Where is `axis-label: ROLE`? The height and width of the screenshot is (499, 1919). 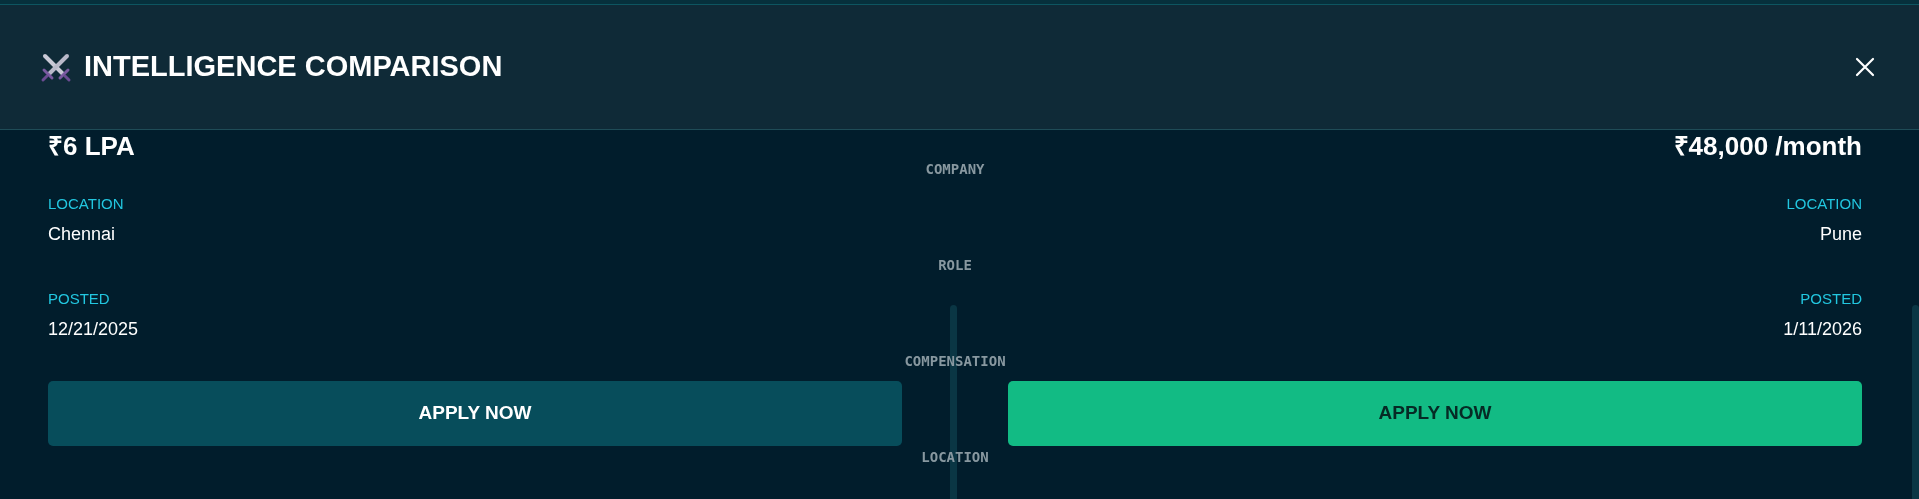 axis-label: ROLE is located at coordinates (955, 265).